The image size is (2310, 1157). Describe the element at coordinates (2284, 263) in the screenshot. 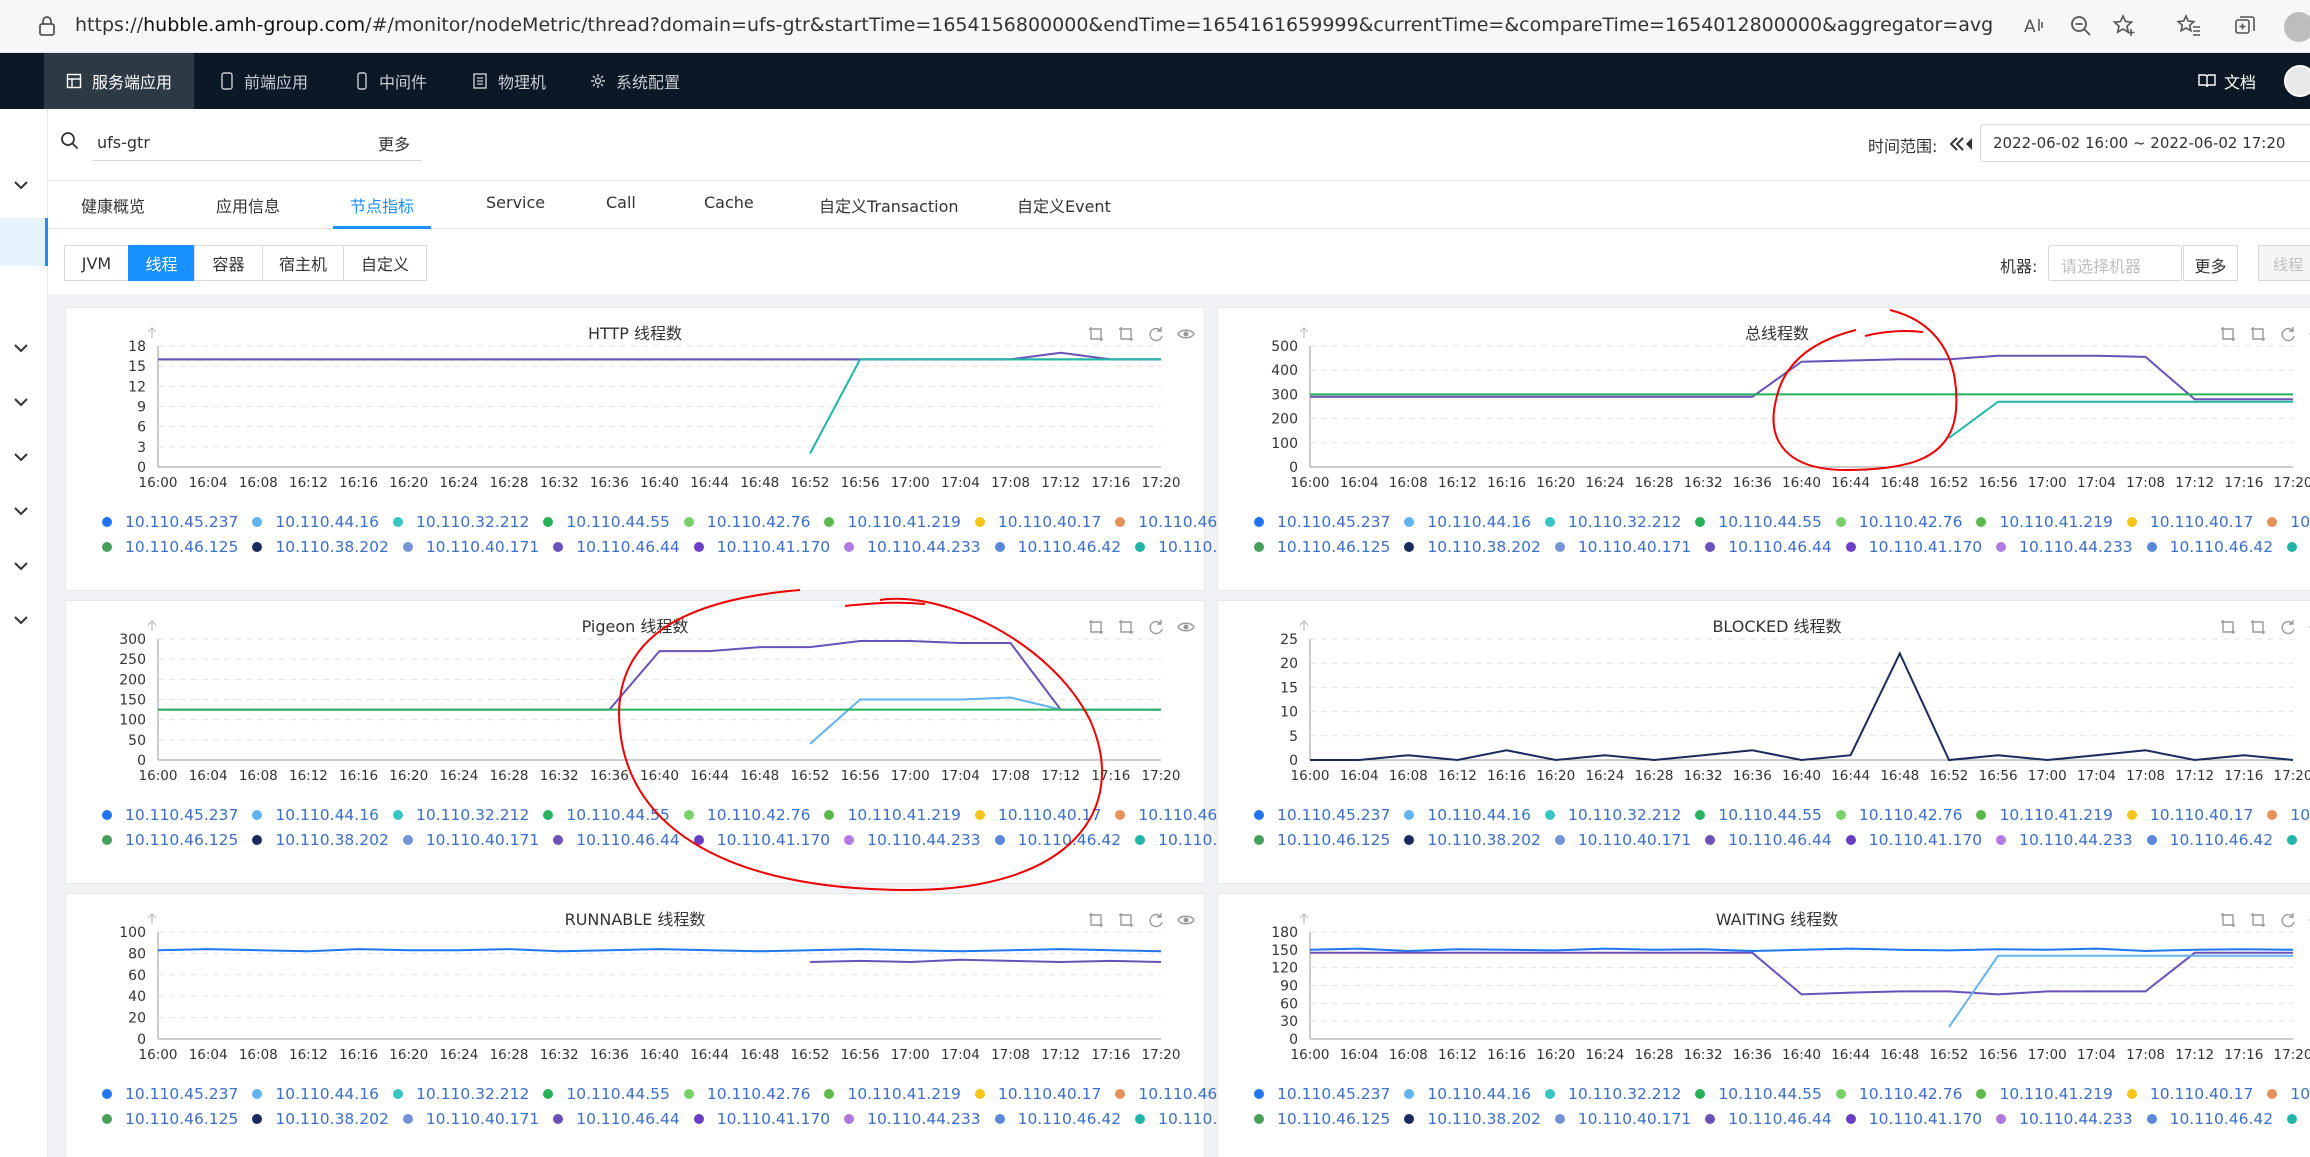

I see `thread-button: 线程` at that location.